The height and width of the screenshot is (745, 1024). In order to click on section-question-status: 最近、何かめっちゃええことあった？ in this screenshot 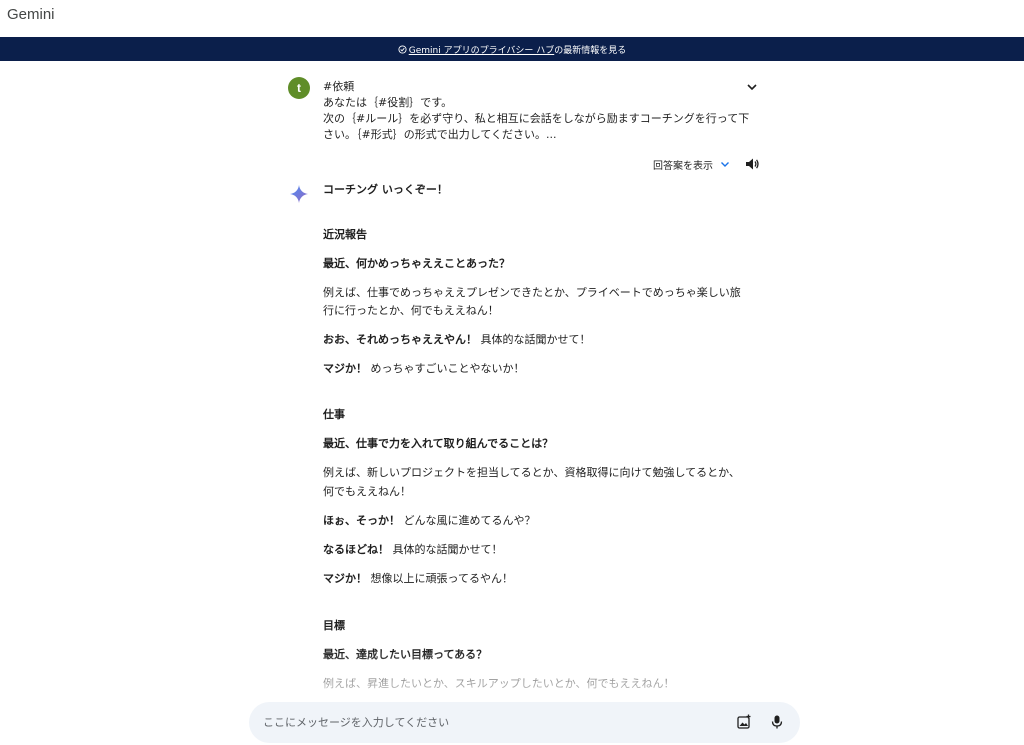, I will do `click(416, 263)`.